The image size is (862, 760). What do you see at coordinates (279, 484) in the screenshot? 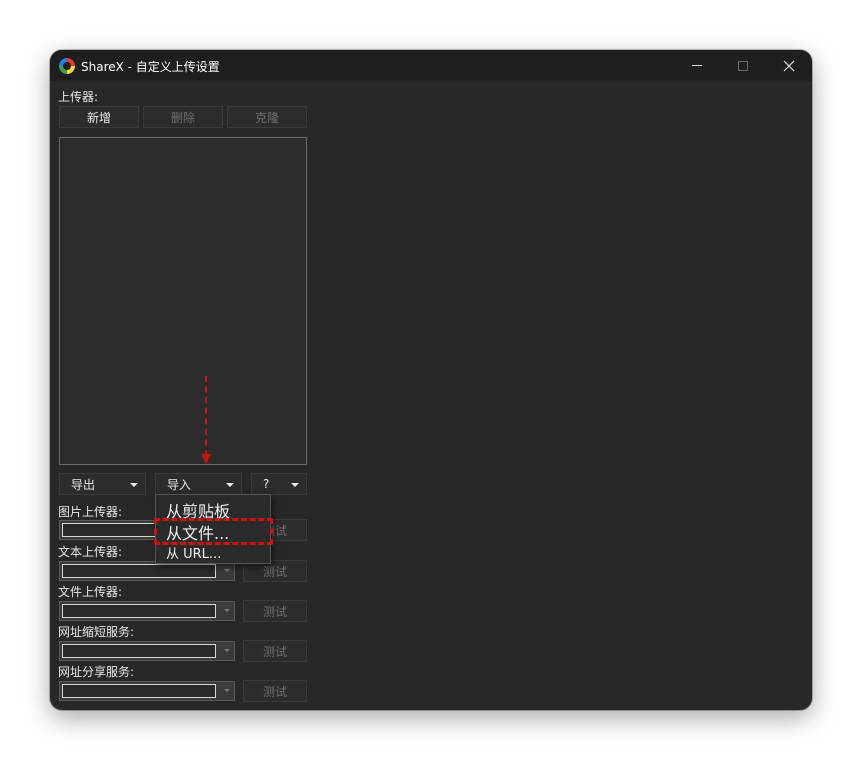
I see `help-dropdown-button: ?` at bounding box center [279, 484].